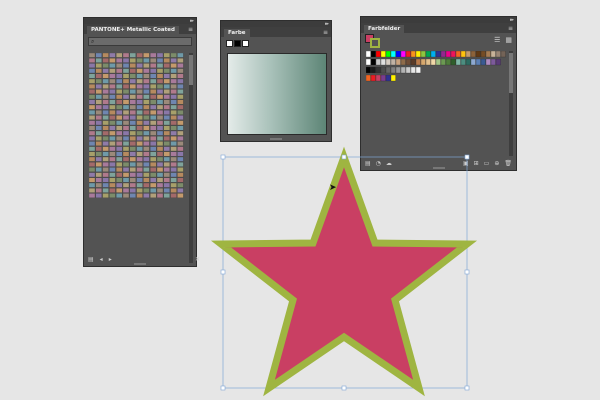  Describe the element at coordinates (476, 163) in the screenshot. I see `color-group-icon: ⊞` at that location.